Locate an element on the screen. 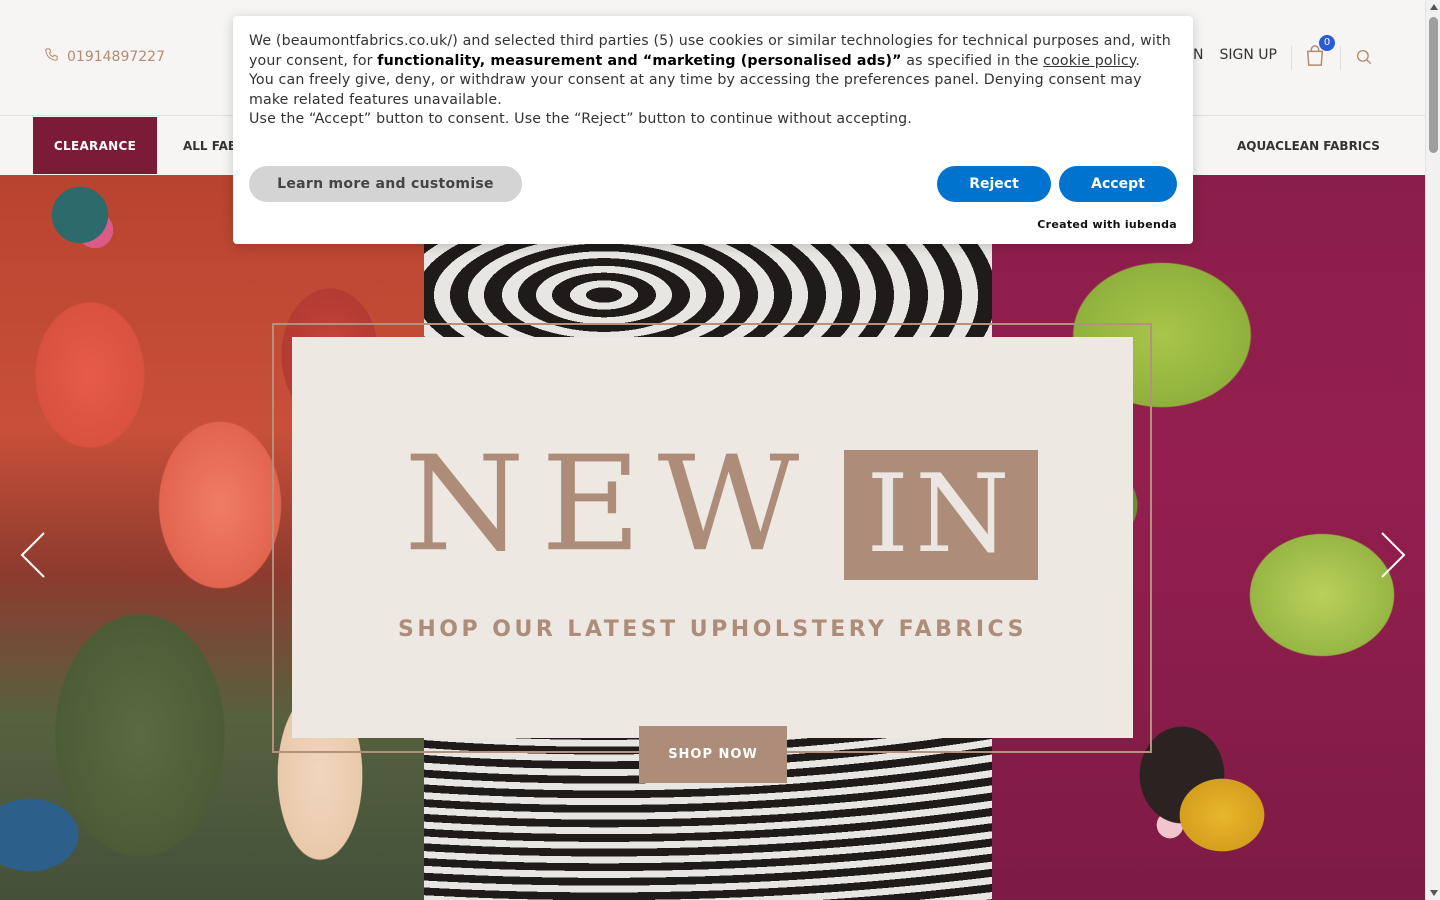 The width and height of the screenshot is (1440, 900). account-links: IN SIGN UP is located at coordinates (1233, 55).